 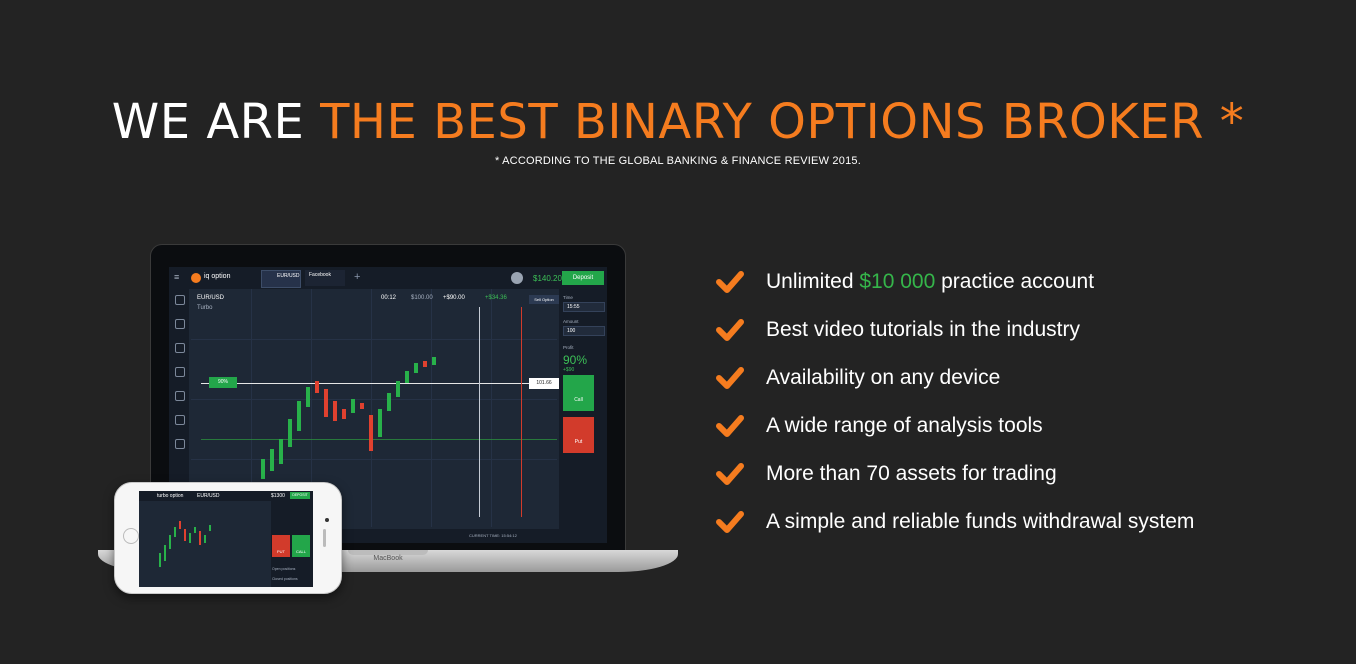 I want to click on feature-item: More than 70 assets for trading, so click(x=1016, y=474).